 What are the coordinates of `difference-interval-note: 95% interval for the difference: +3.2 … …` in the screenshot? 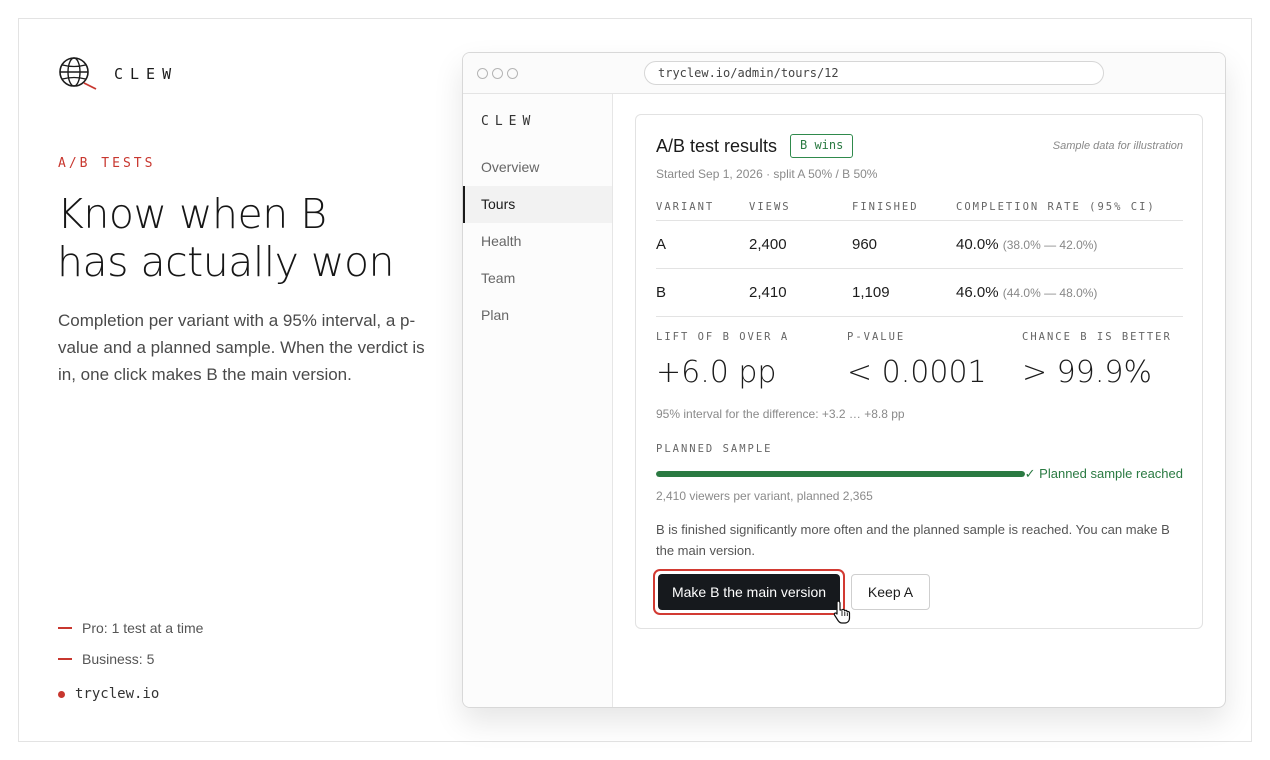 It's located at (780, 414).